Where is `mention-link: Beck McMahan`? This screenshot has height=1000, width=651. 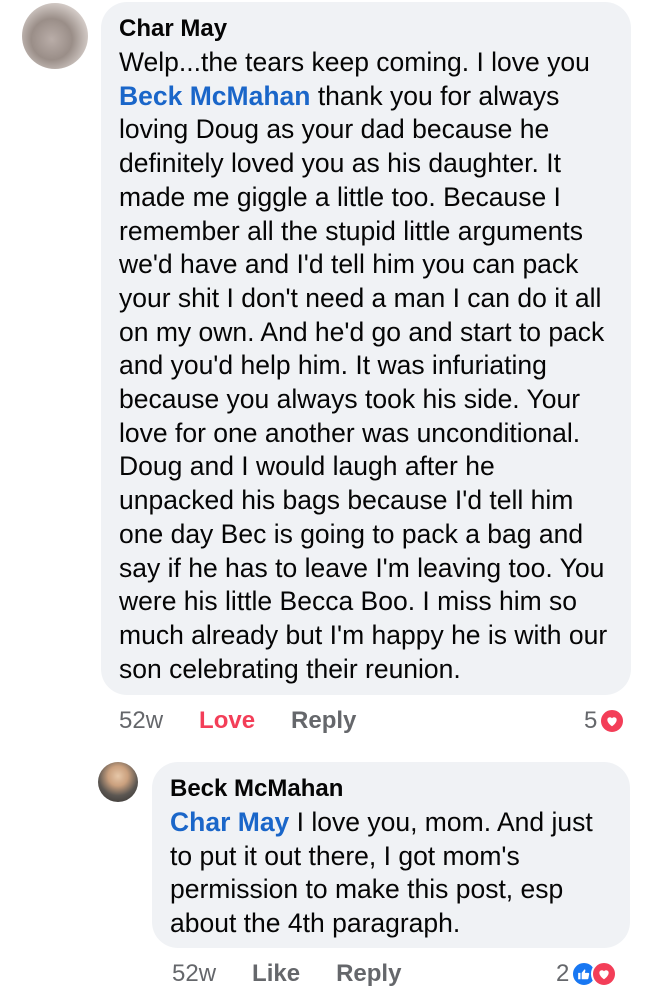
mention-link: Beck McMahan is located at coordinates (214, 96).